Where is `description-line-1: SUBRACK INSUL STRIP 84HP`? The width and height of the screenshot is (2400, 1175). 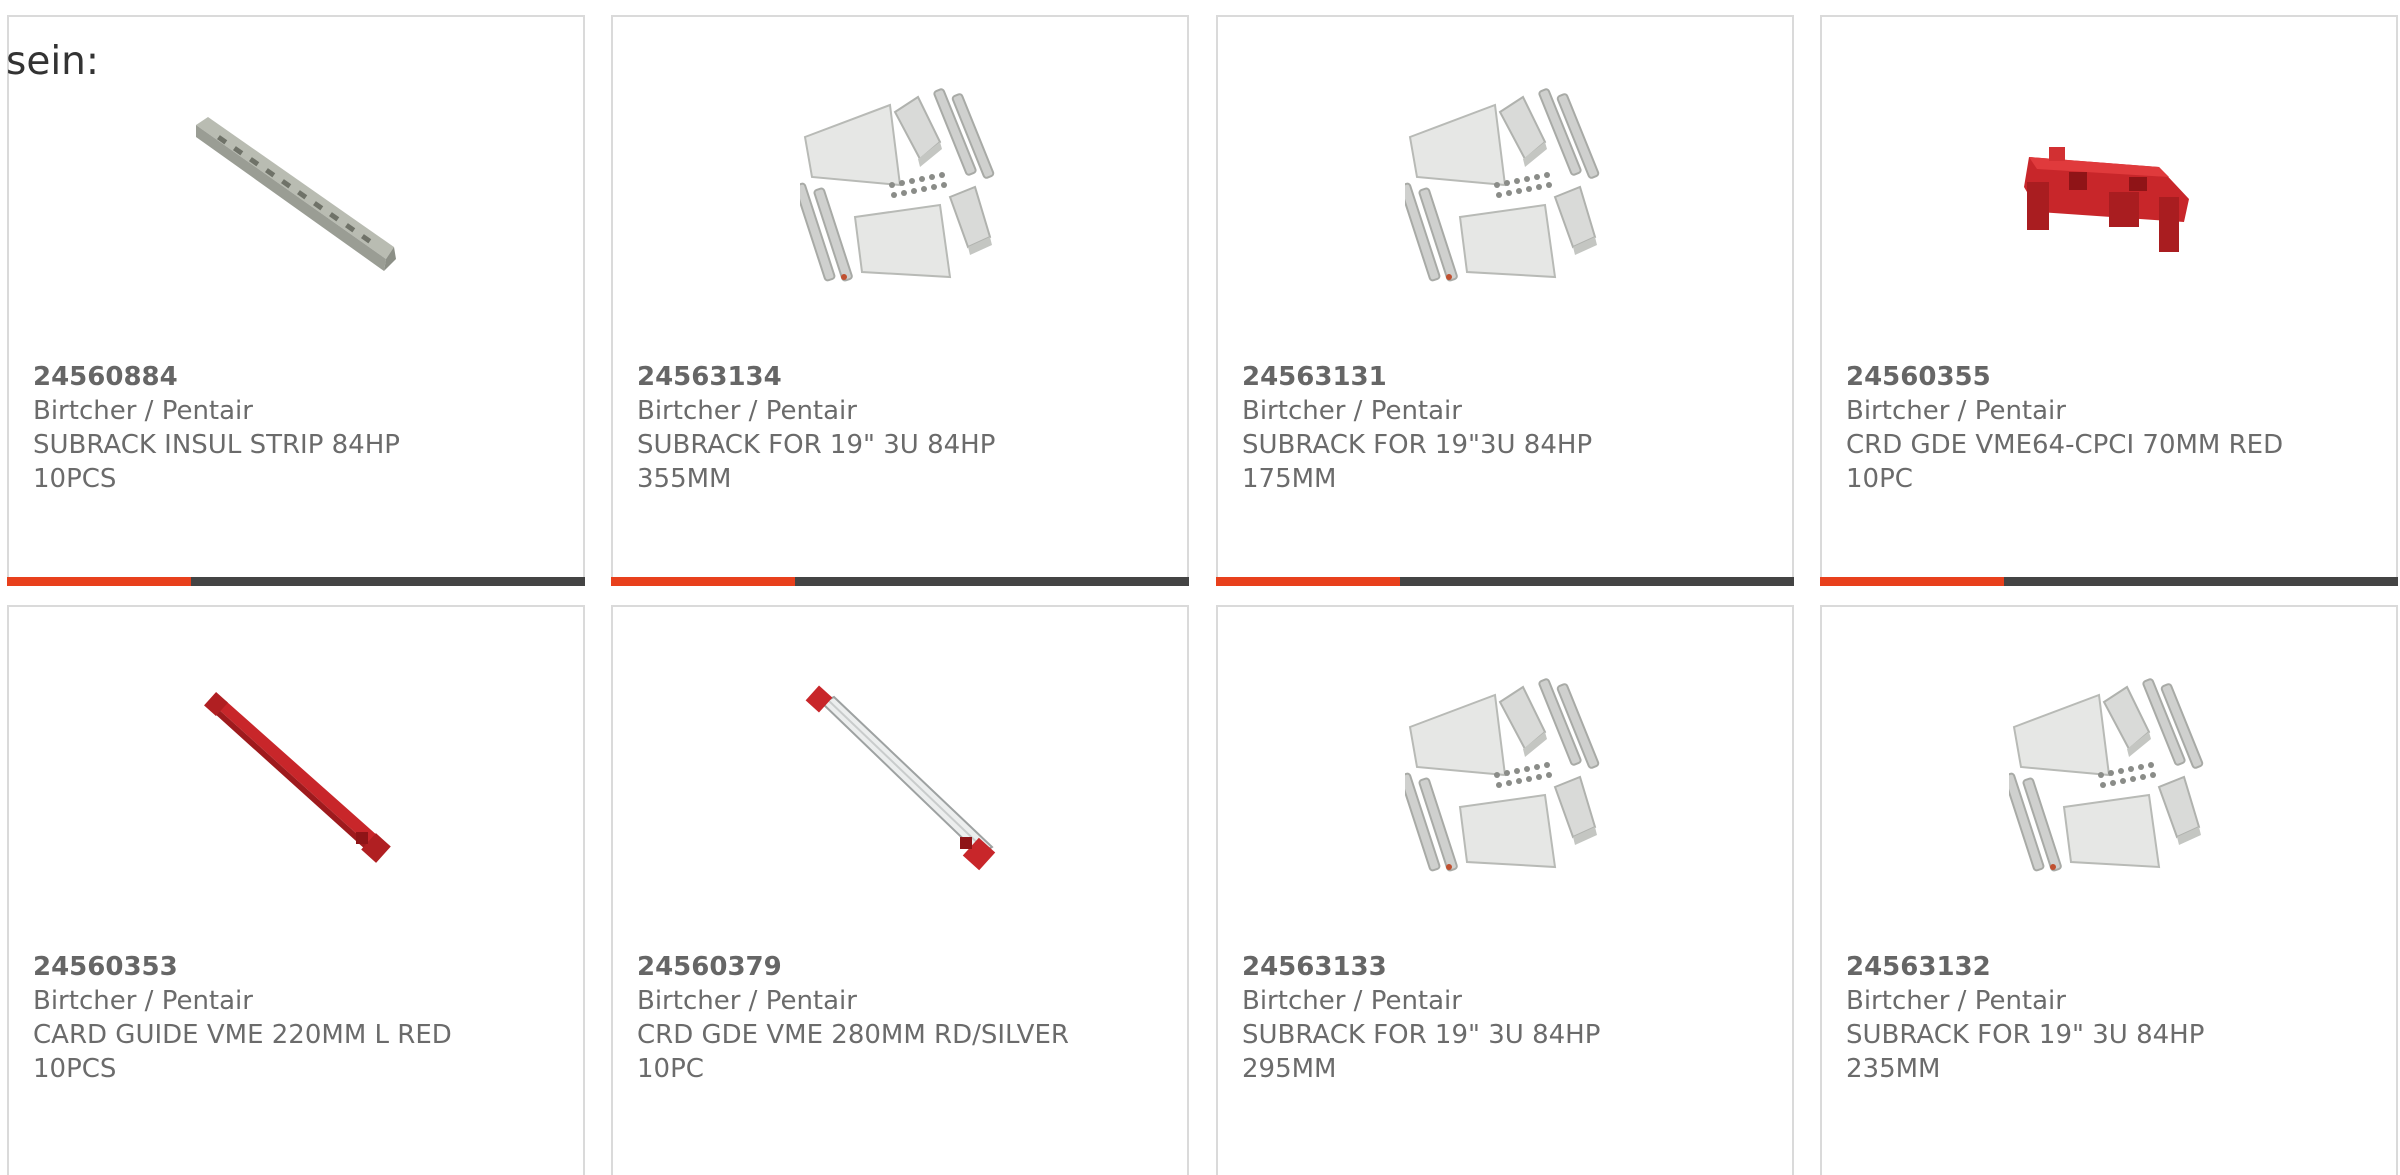
description-line-1: SUBRACK INSUL STRIP 84HP is located at coordinates (216, 445).